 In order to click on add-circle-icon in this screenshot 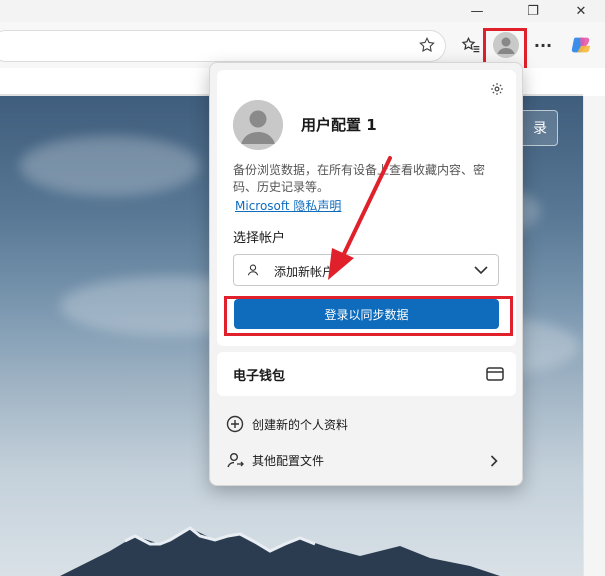, I will do `click(235, 424)`.